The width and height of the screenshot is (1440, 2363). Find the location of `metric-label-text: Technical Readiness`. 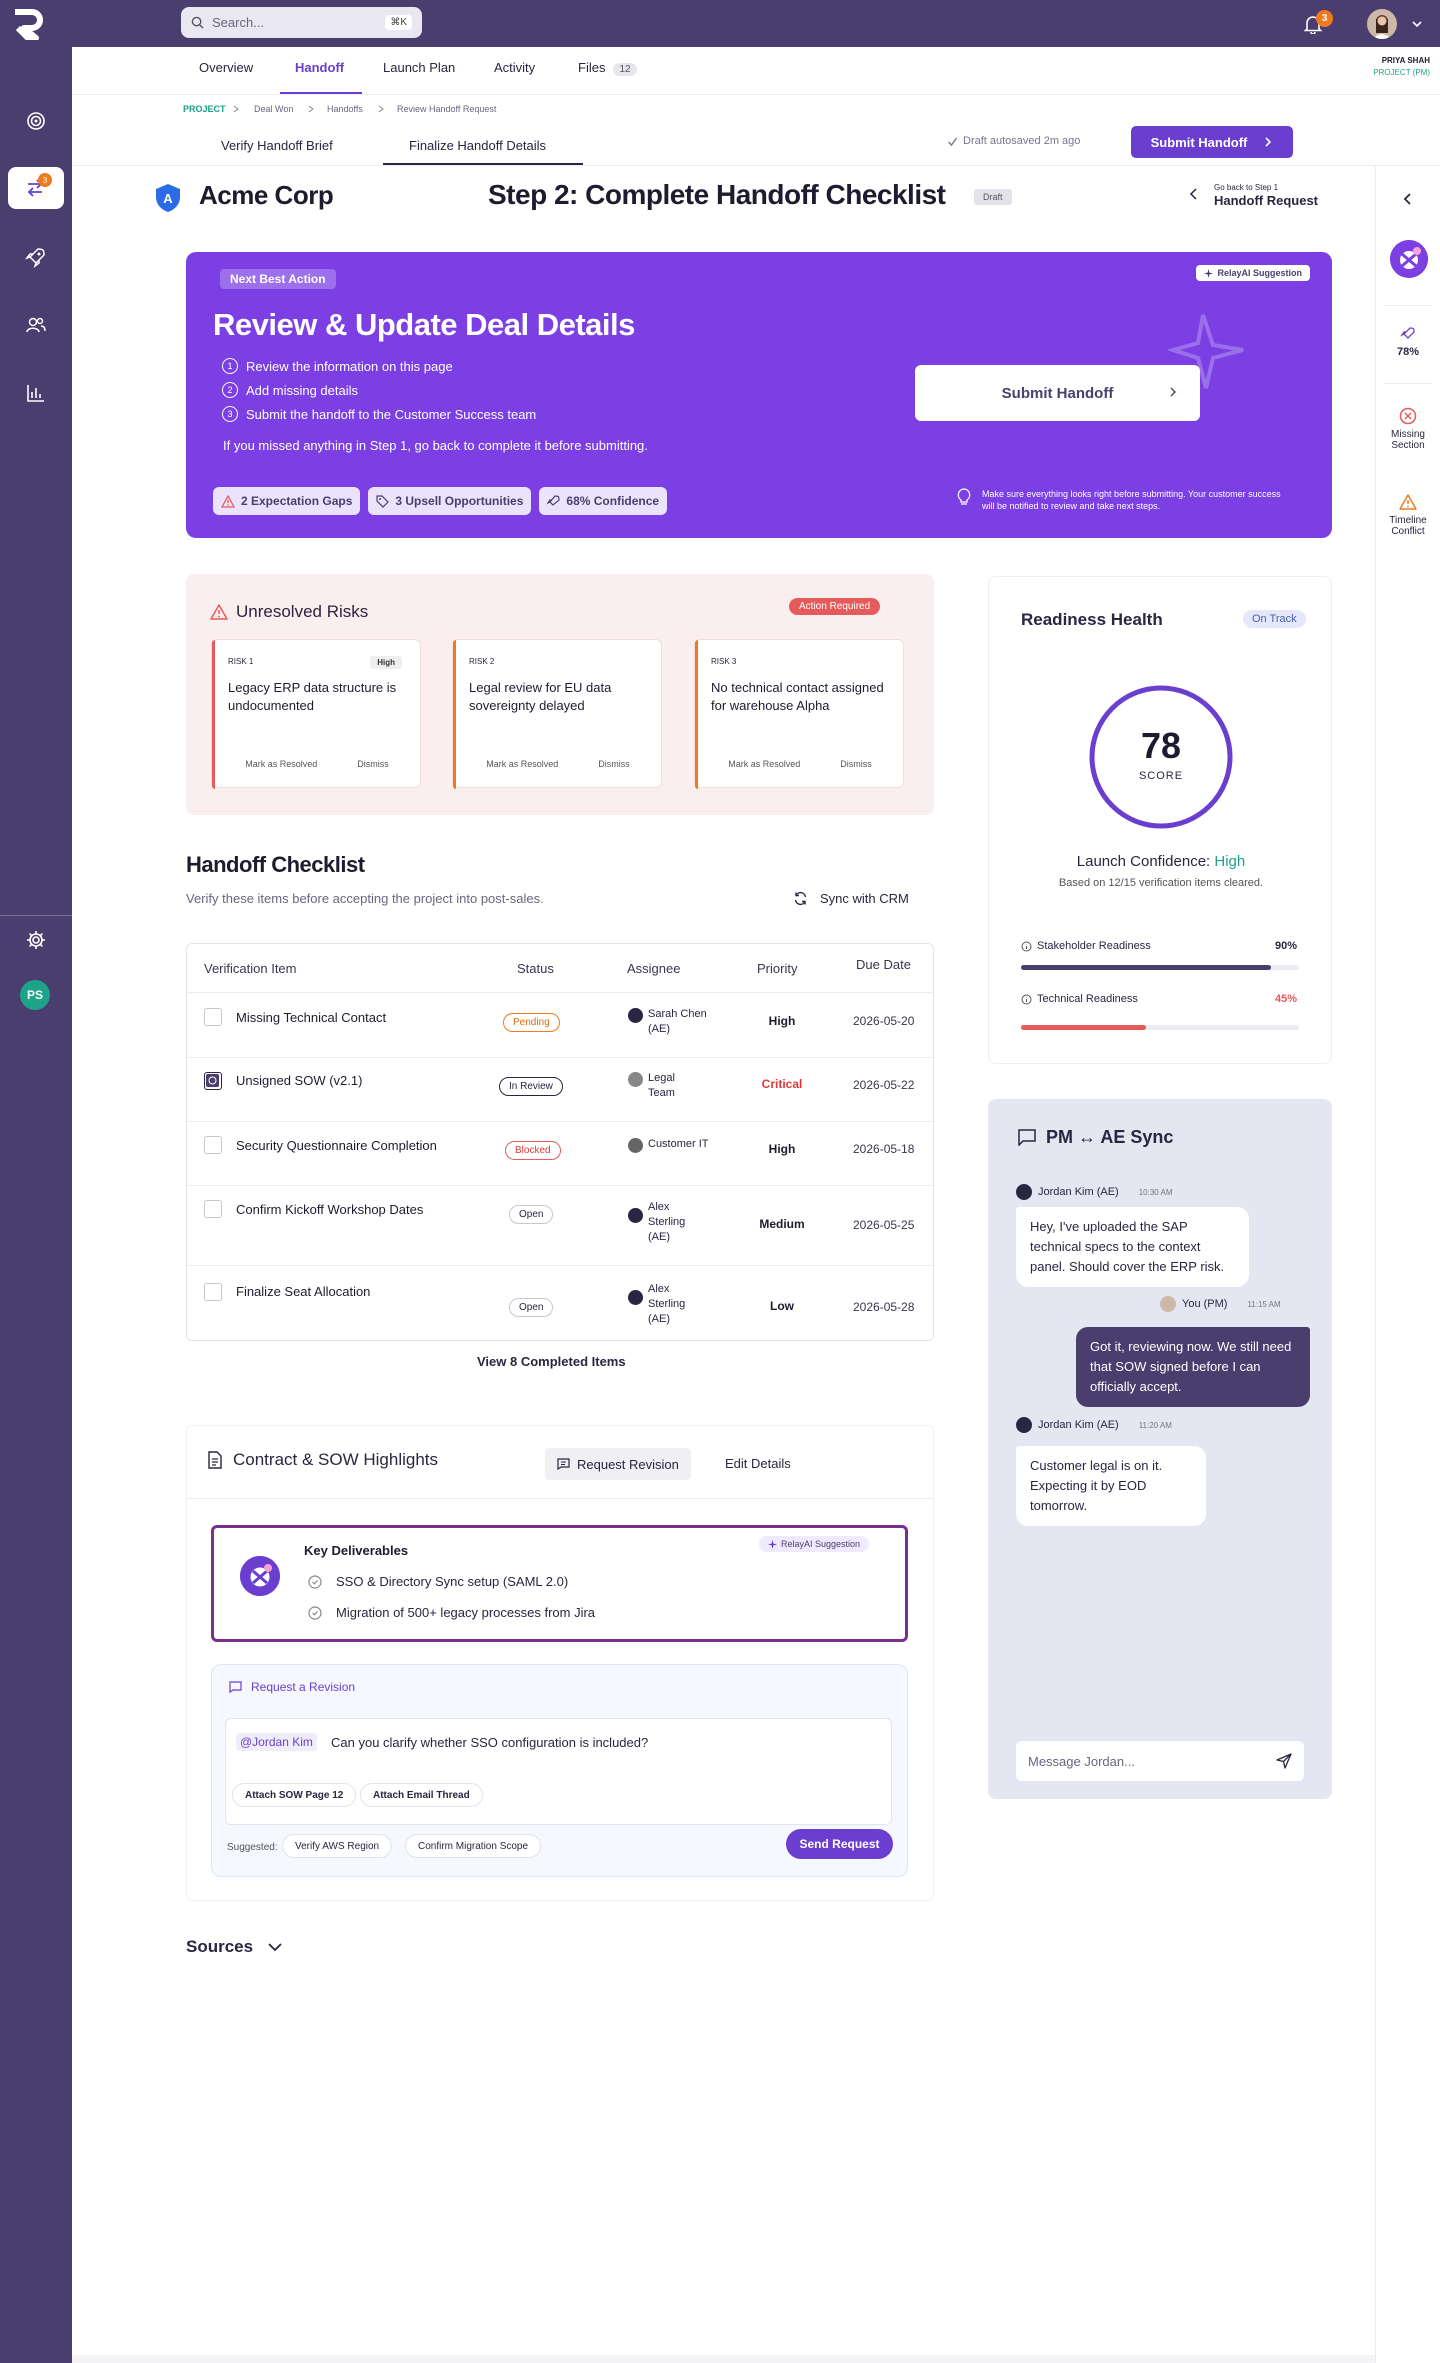

metric-label-text: Technical Readiness is located at coordinates (1087, 999).